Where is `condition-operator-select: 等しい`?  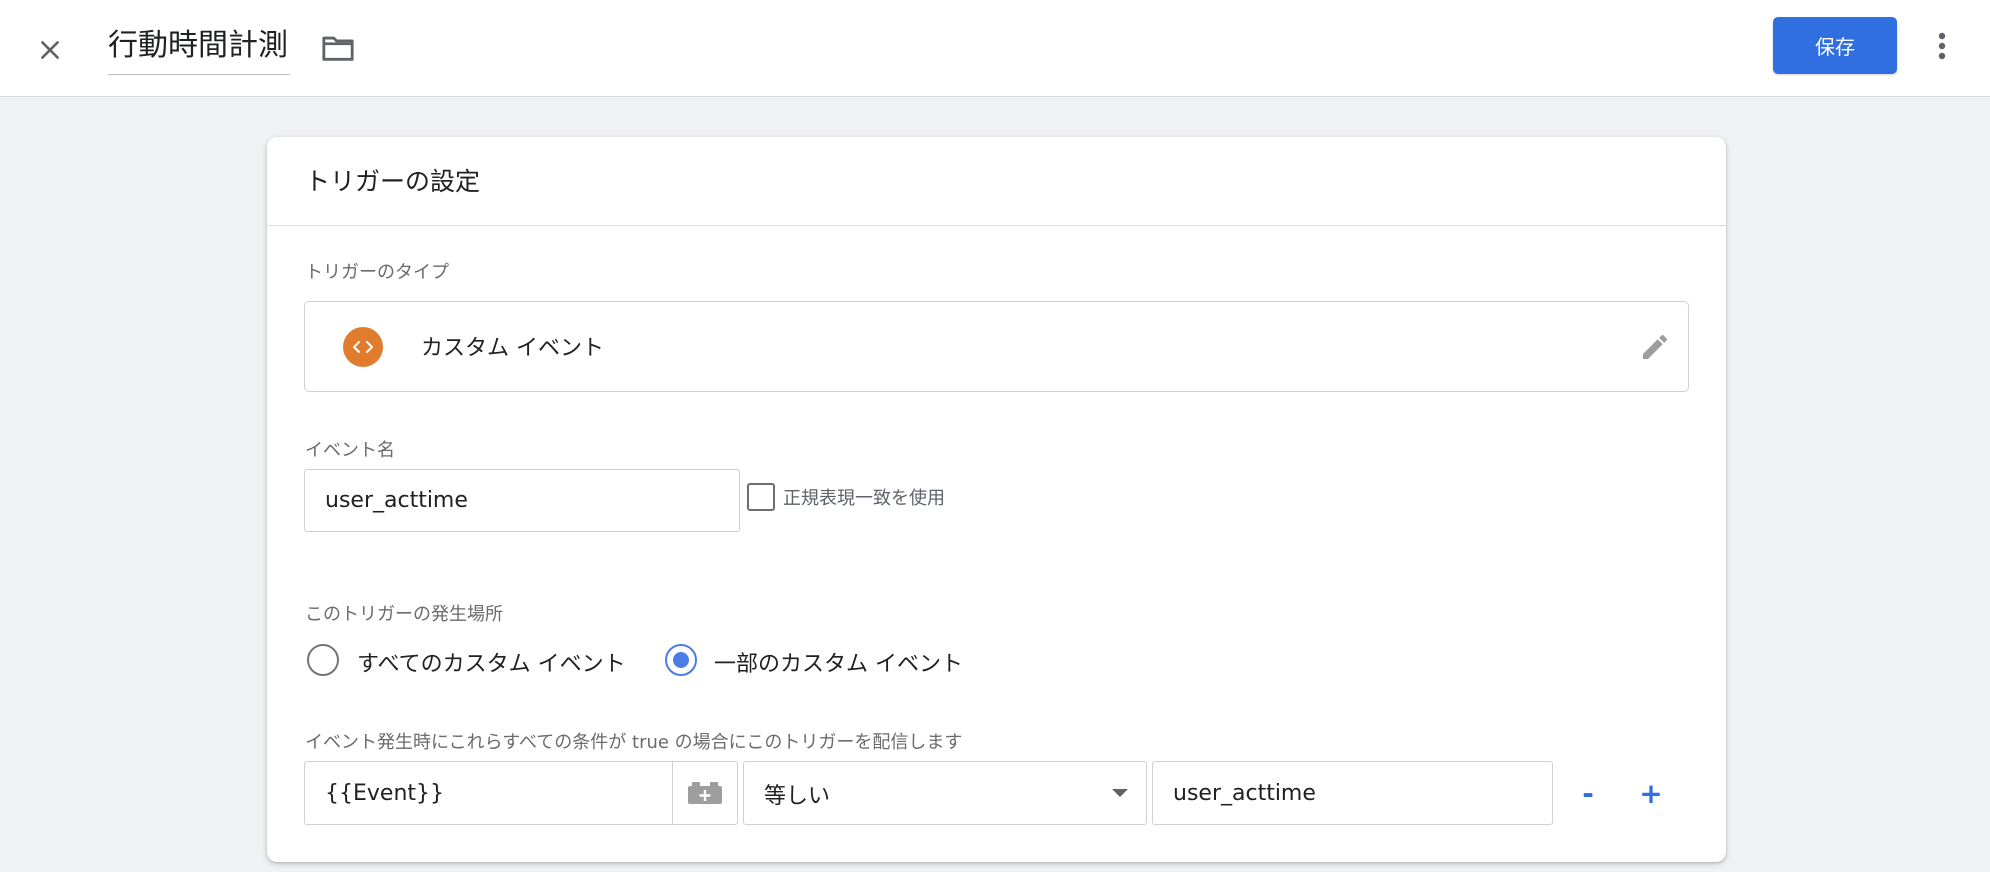 condition-operator-select: 等しい is located at coordinates (945, 793).